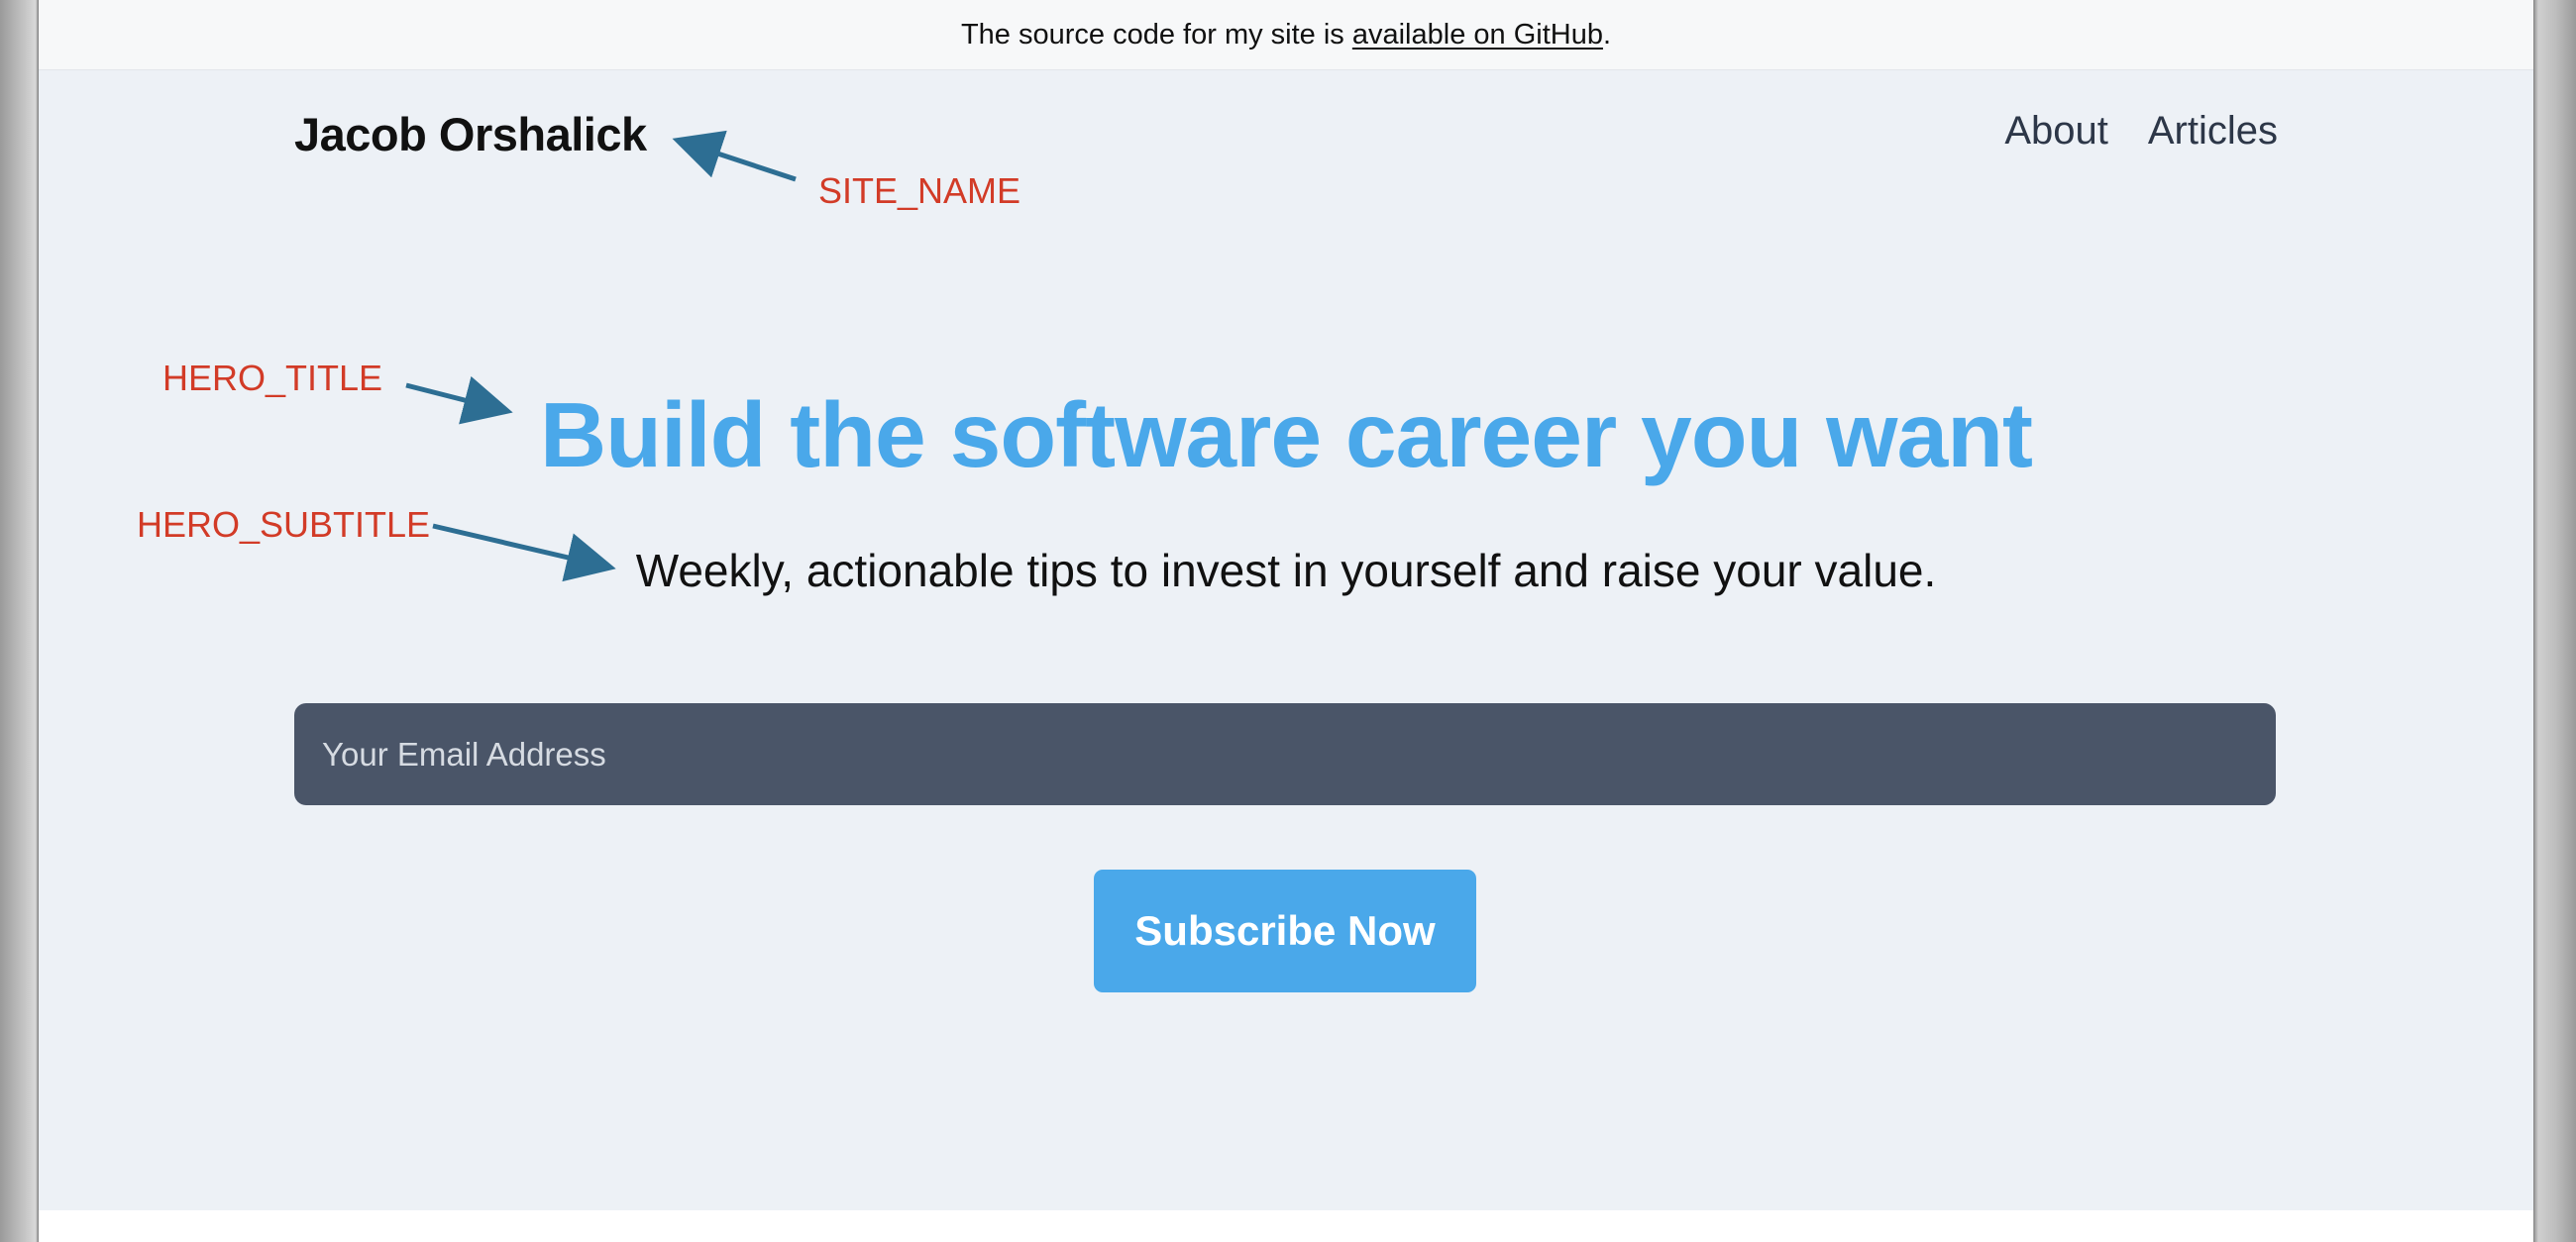  What do you see at coordinates (1285, 754) in the screenshot?
I see `email-input` at bounding box center [1285, 754].